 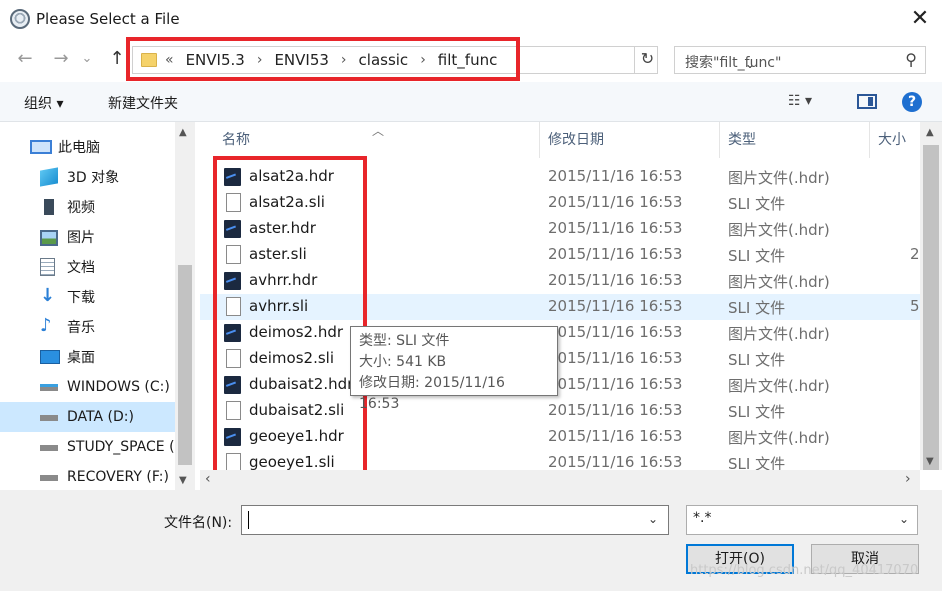 What do you see at coordinates (915, 306) in the screenshot?
I see `file-size: 5` at bounding box center [915, 306].